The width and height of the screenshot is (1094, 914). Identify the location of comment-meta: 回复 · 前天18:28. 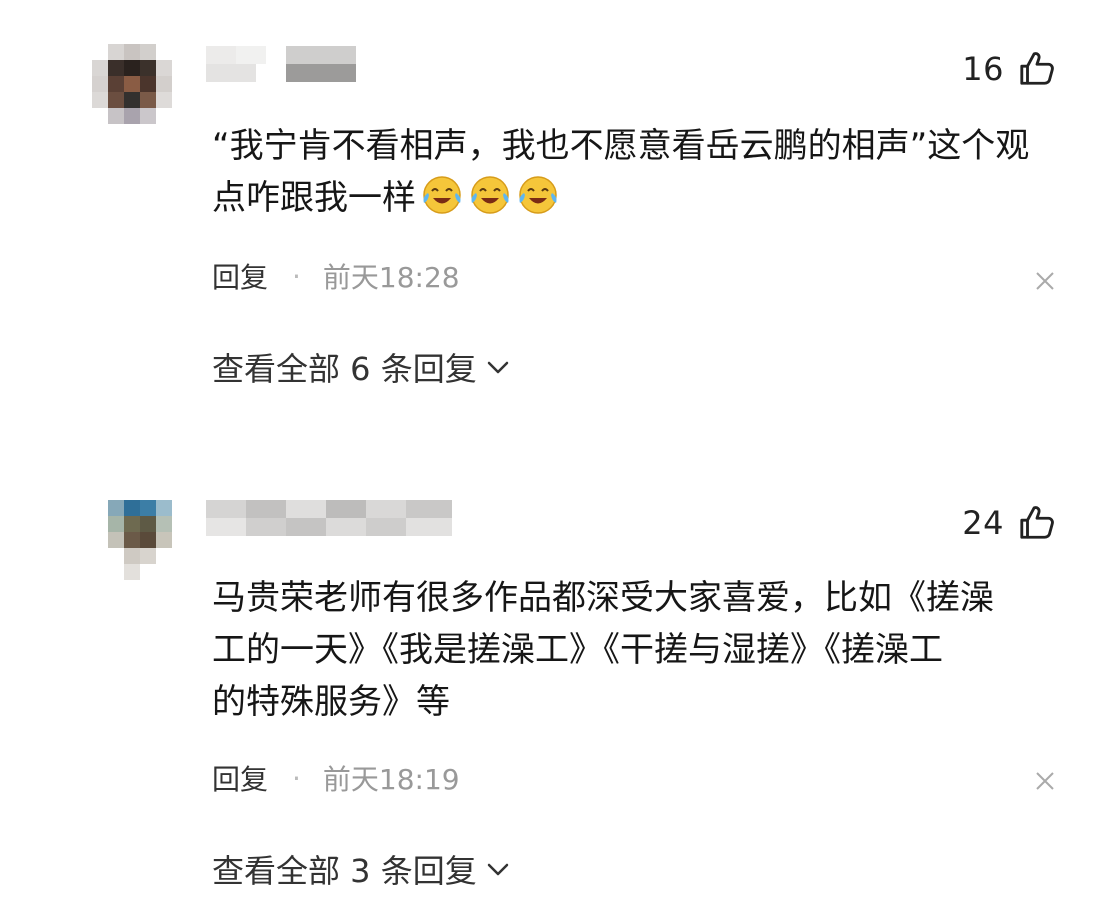
(336, 276).